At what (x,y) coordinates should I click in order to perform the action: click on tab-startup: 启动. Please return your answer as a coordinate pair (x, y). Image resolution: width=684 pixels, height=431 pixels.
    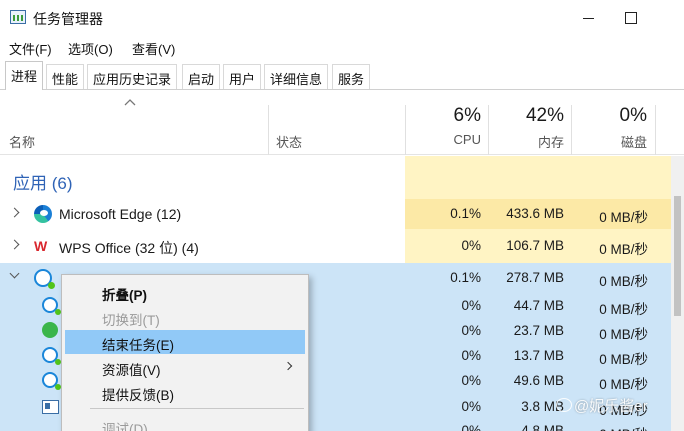
    Looking at the image, I should click on (201, 76).